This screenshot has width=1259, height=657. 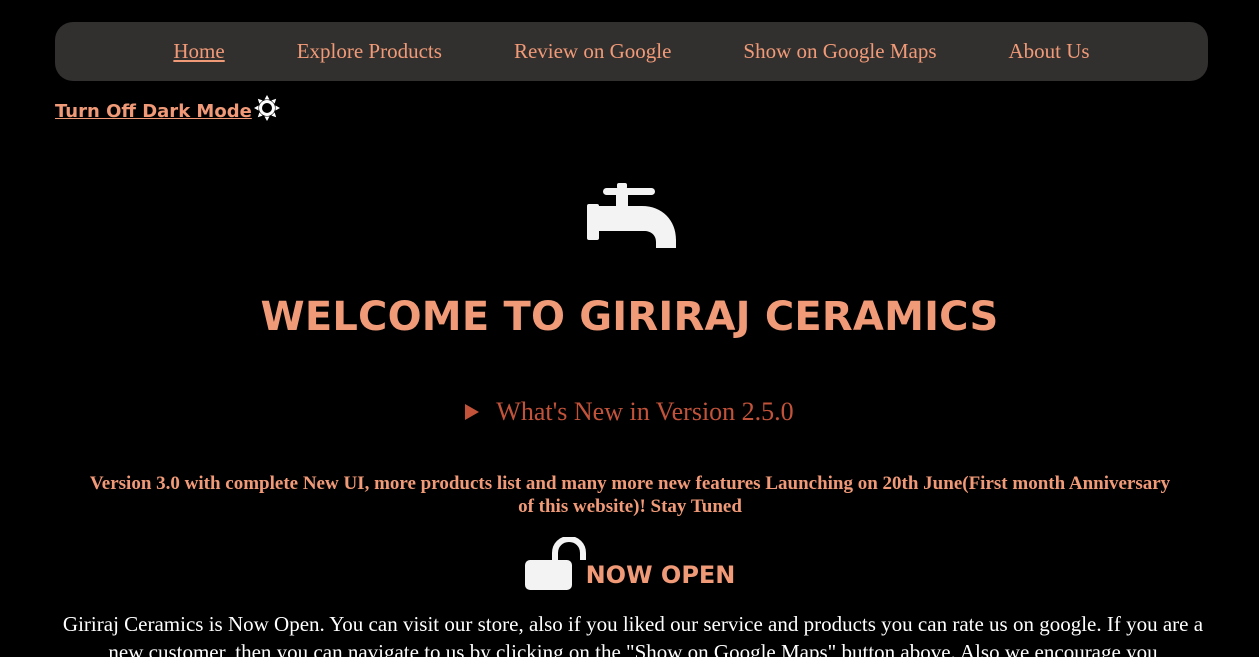 What do you see at coordinates (629, 317) in the screenshot?
I see `welcome-title: WELCOME TO GIRIRAJ CERAMICS` at bounding box center [629, 317].